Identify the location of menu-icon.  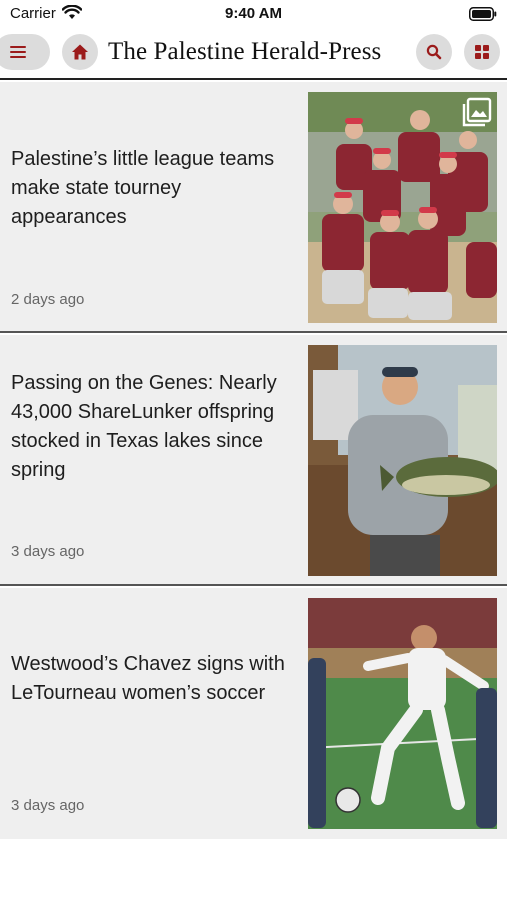
(18, 52).